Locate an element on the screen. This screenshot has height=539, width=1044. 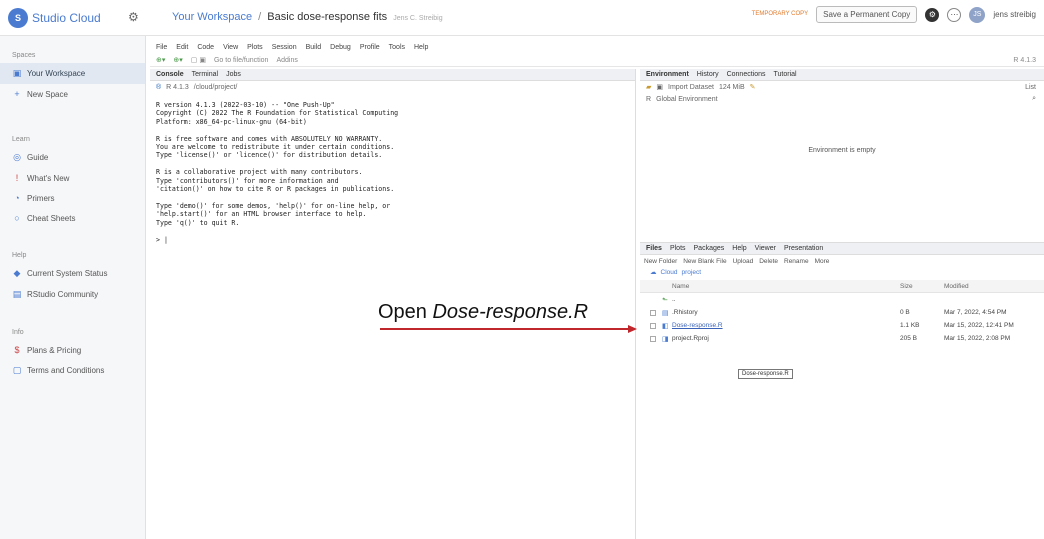
sidebar-item-cheat-sheets: ○ Cheat Sheets is located at coordinates (72, 218).